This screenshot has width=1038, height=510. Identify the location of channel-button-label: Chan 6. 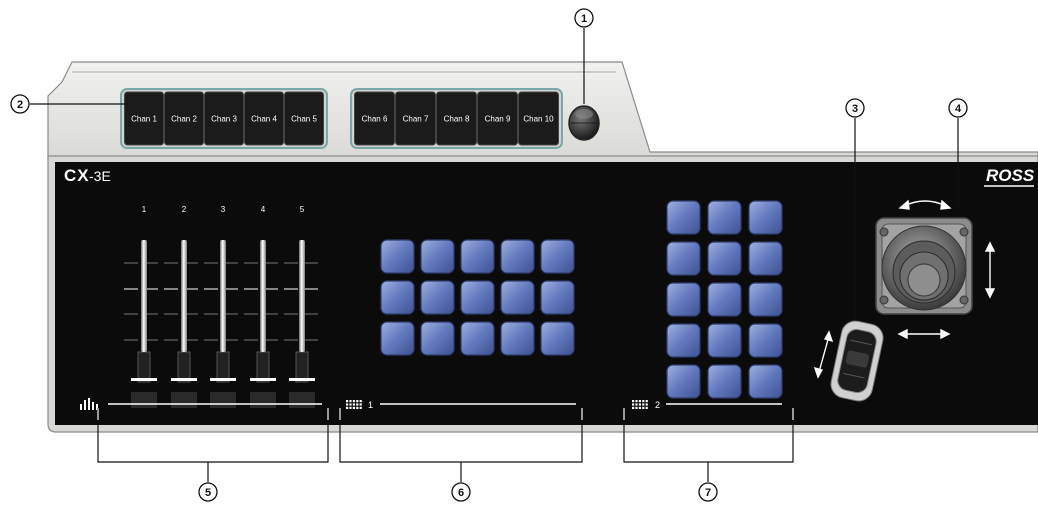
(375, 119).